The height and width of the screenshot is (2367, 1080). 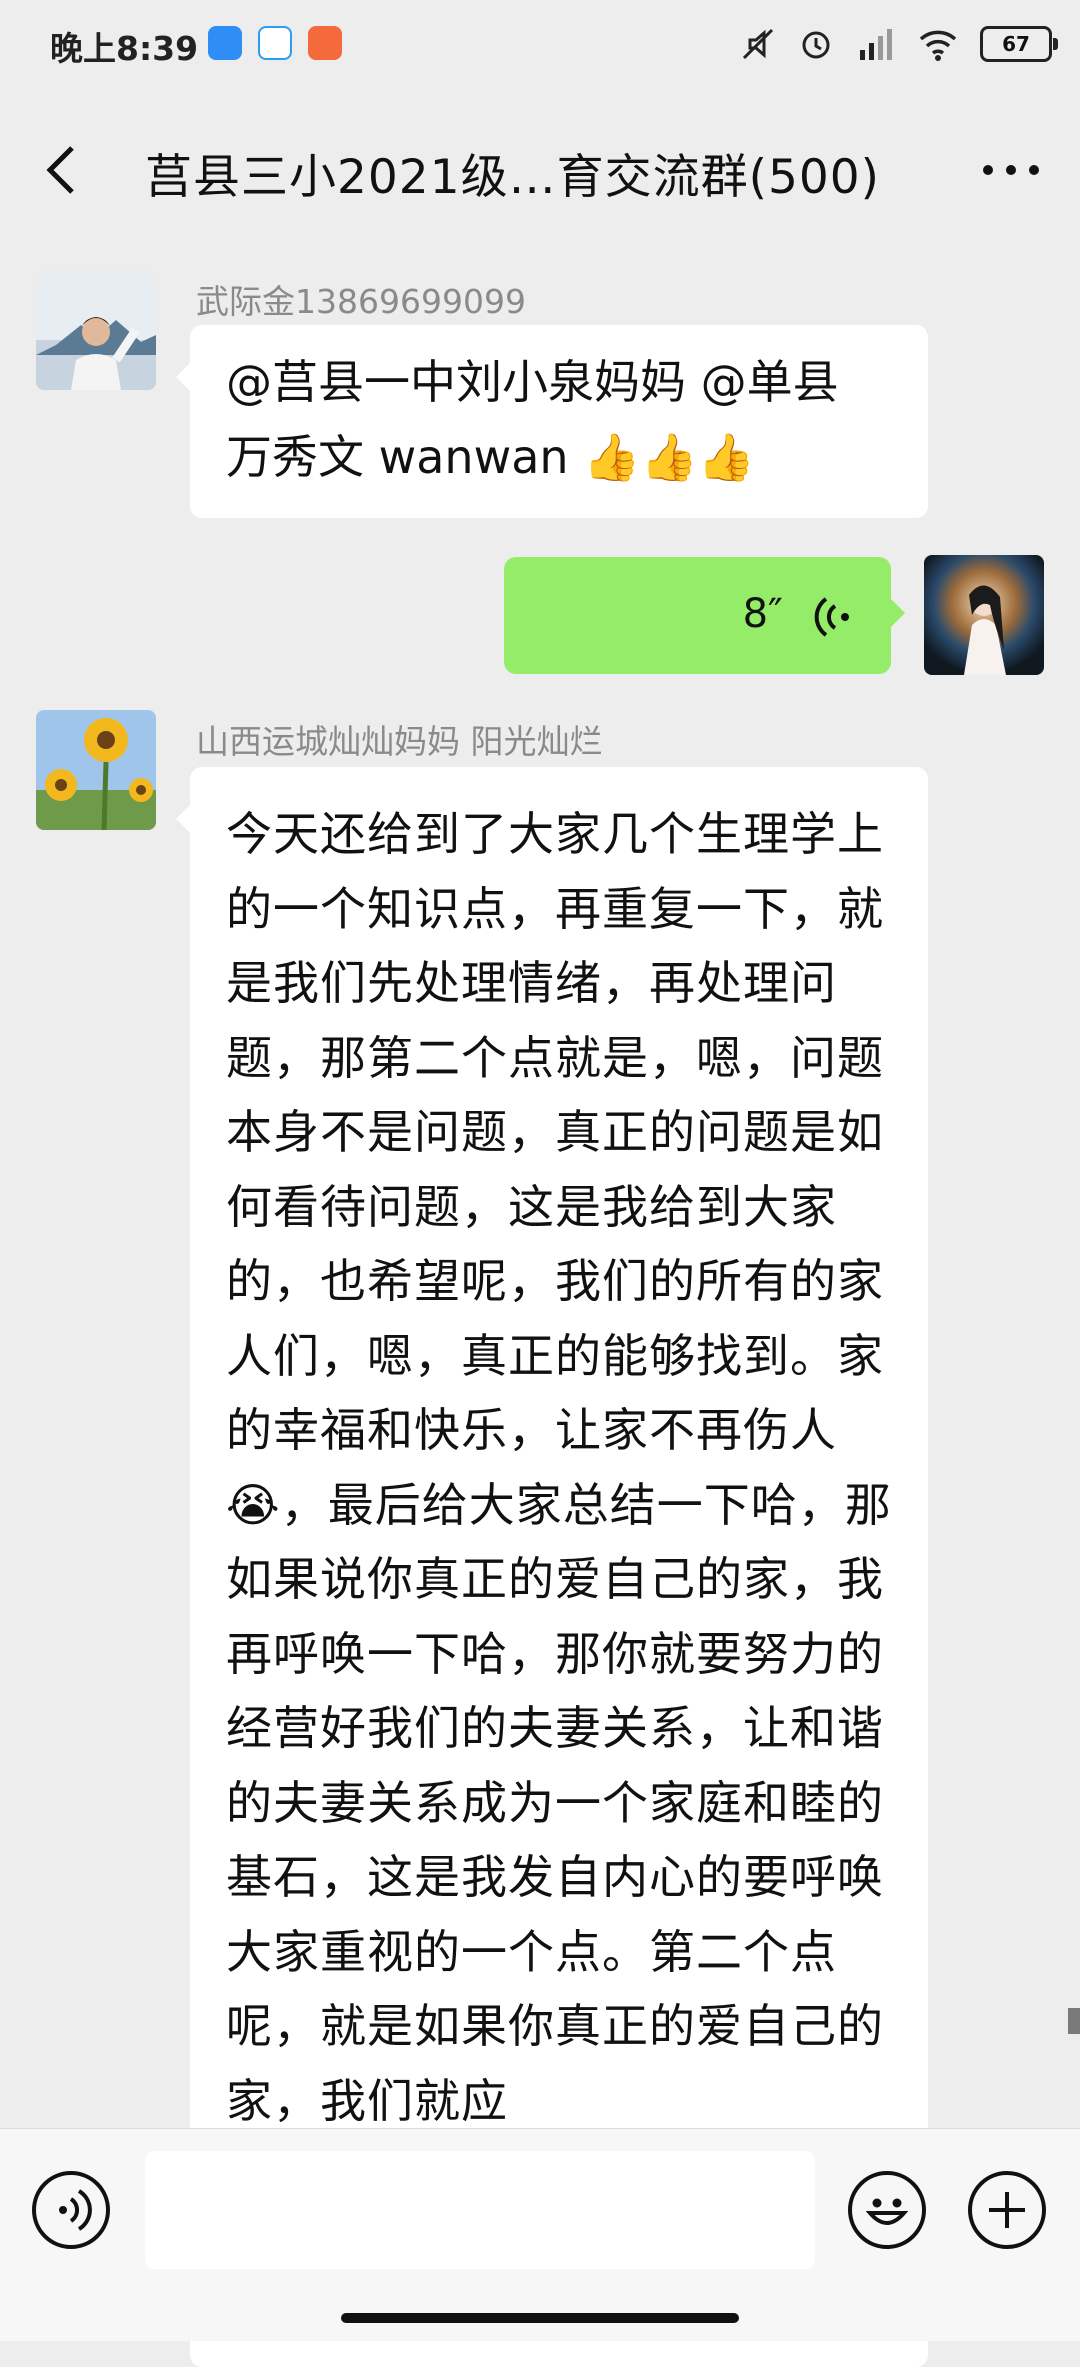 What do you see at coordinates (66, 170) in the screenshot?
I see `back-arrow-icon` at bounding box center [66, 170].